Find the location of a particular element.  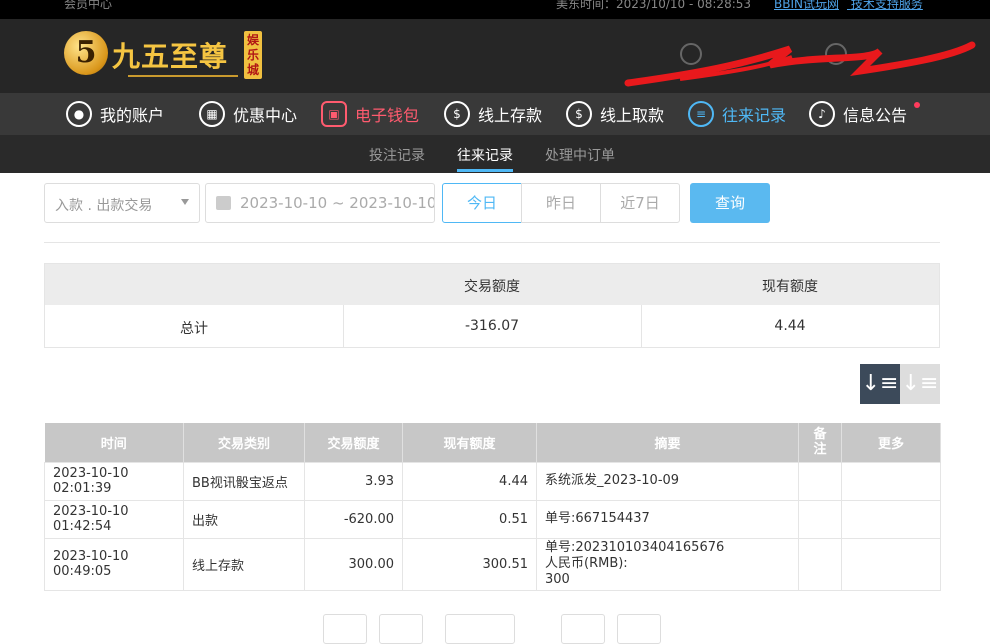

date-range-value: 2023-10-10 ~ 2023-10-10 is located at coordinates (337, 203).